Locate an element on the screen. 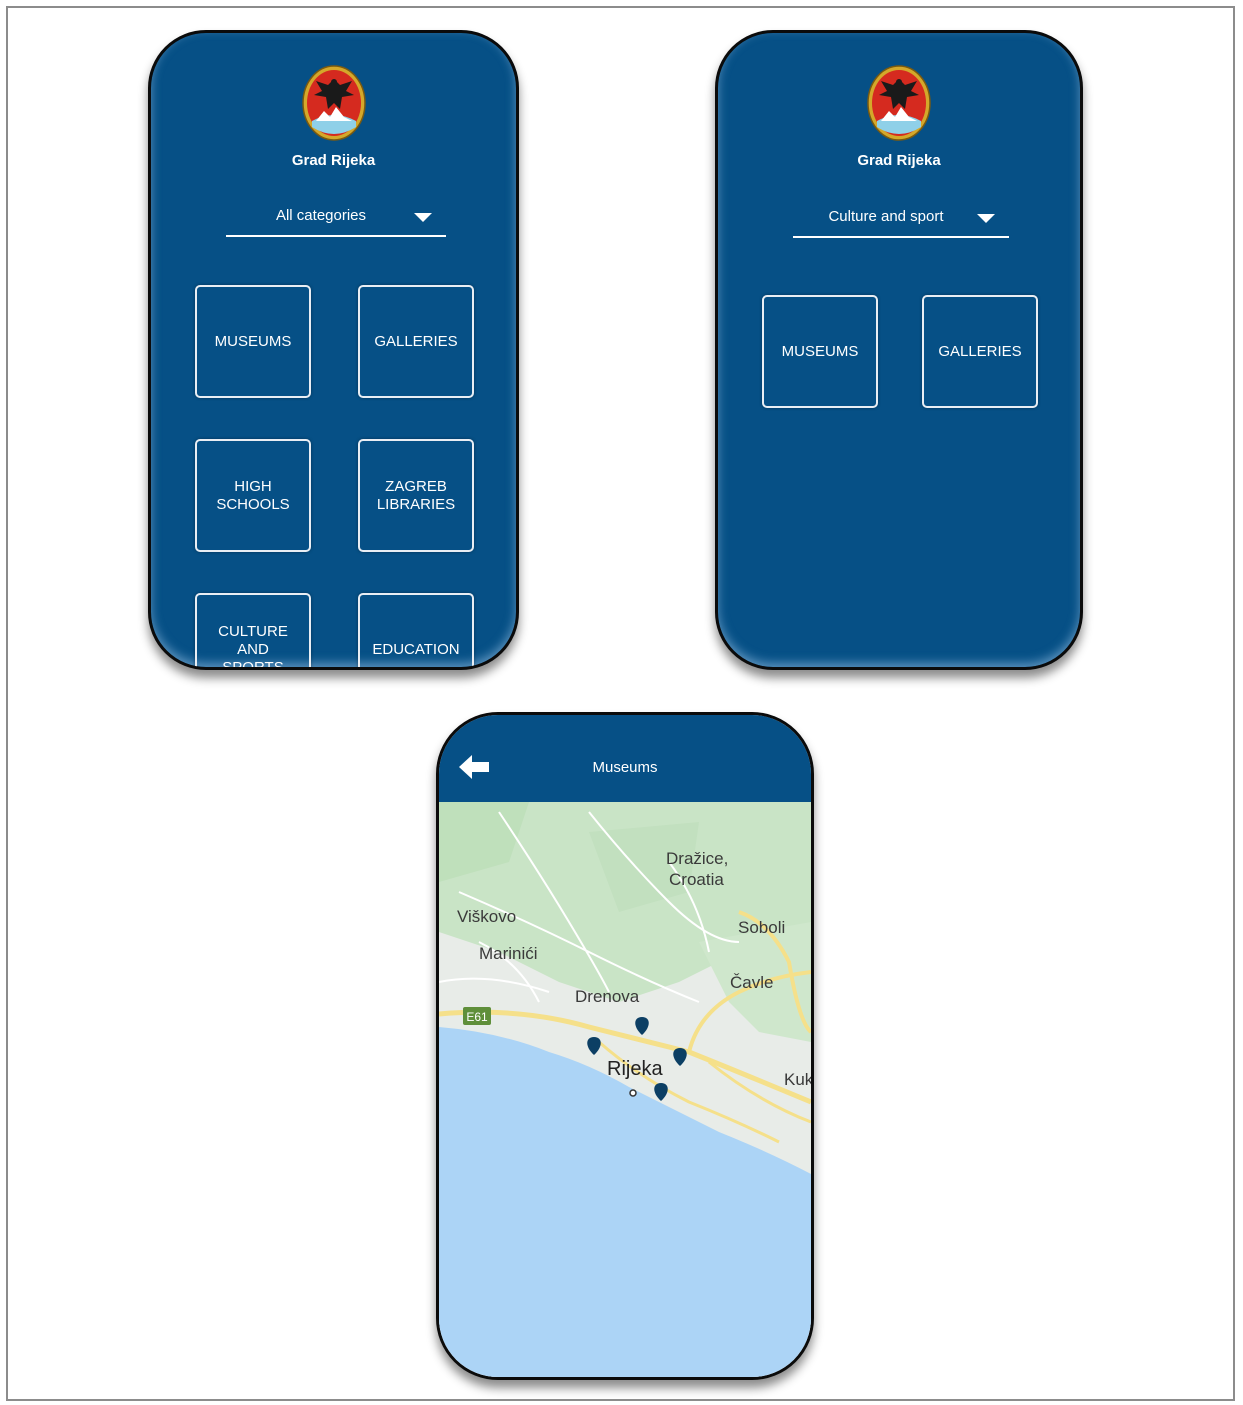  tile-zagreb-libraries: ZAGREB LIBRARIES is located at coordinates (416, 495).